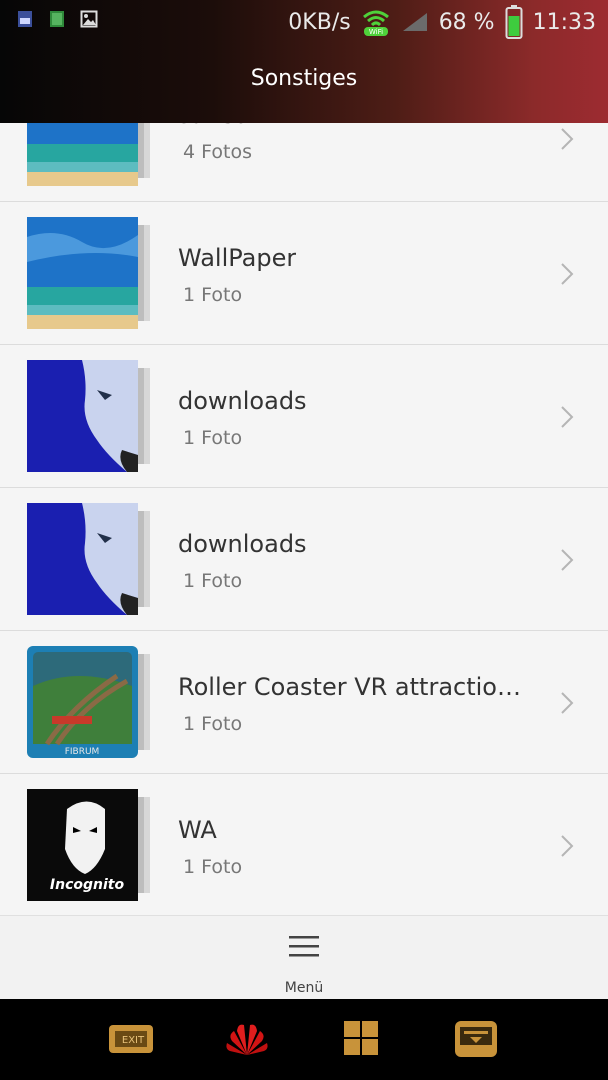 Image resolution: width=608 pixels, height=1080 pixels. What do you see at coordinates (304, 845) in the screenshot?
I see `album-row-wa: Incognito WA 1 Foto` at bounding box center [304, 845].